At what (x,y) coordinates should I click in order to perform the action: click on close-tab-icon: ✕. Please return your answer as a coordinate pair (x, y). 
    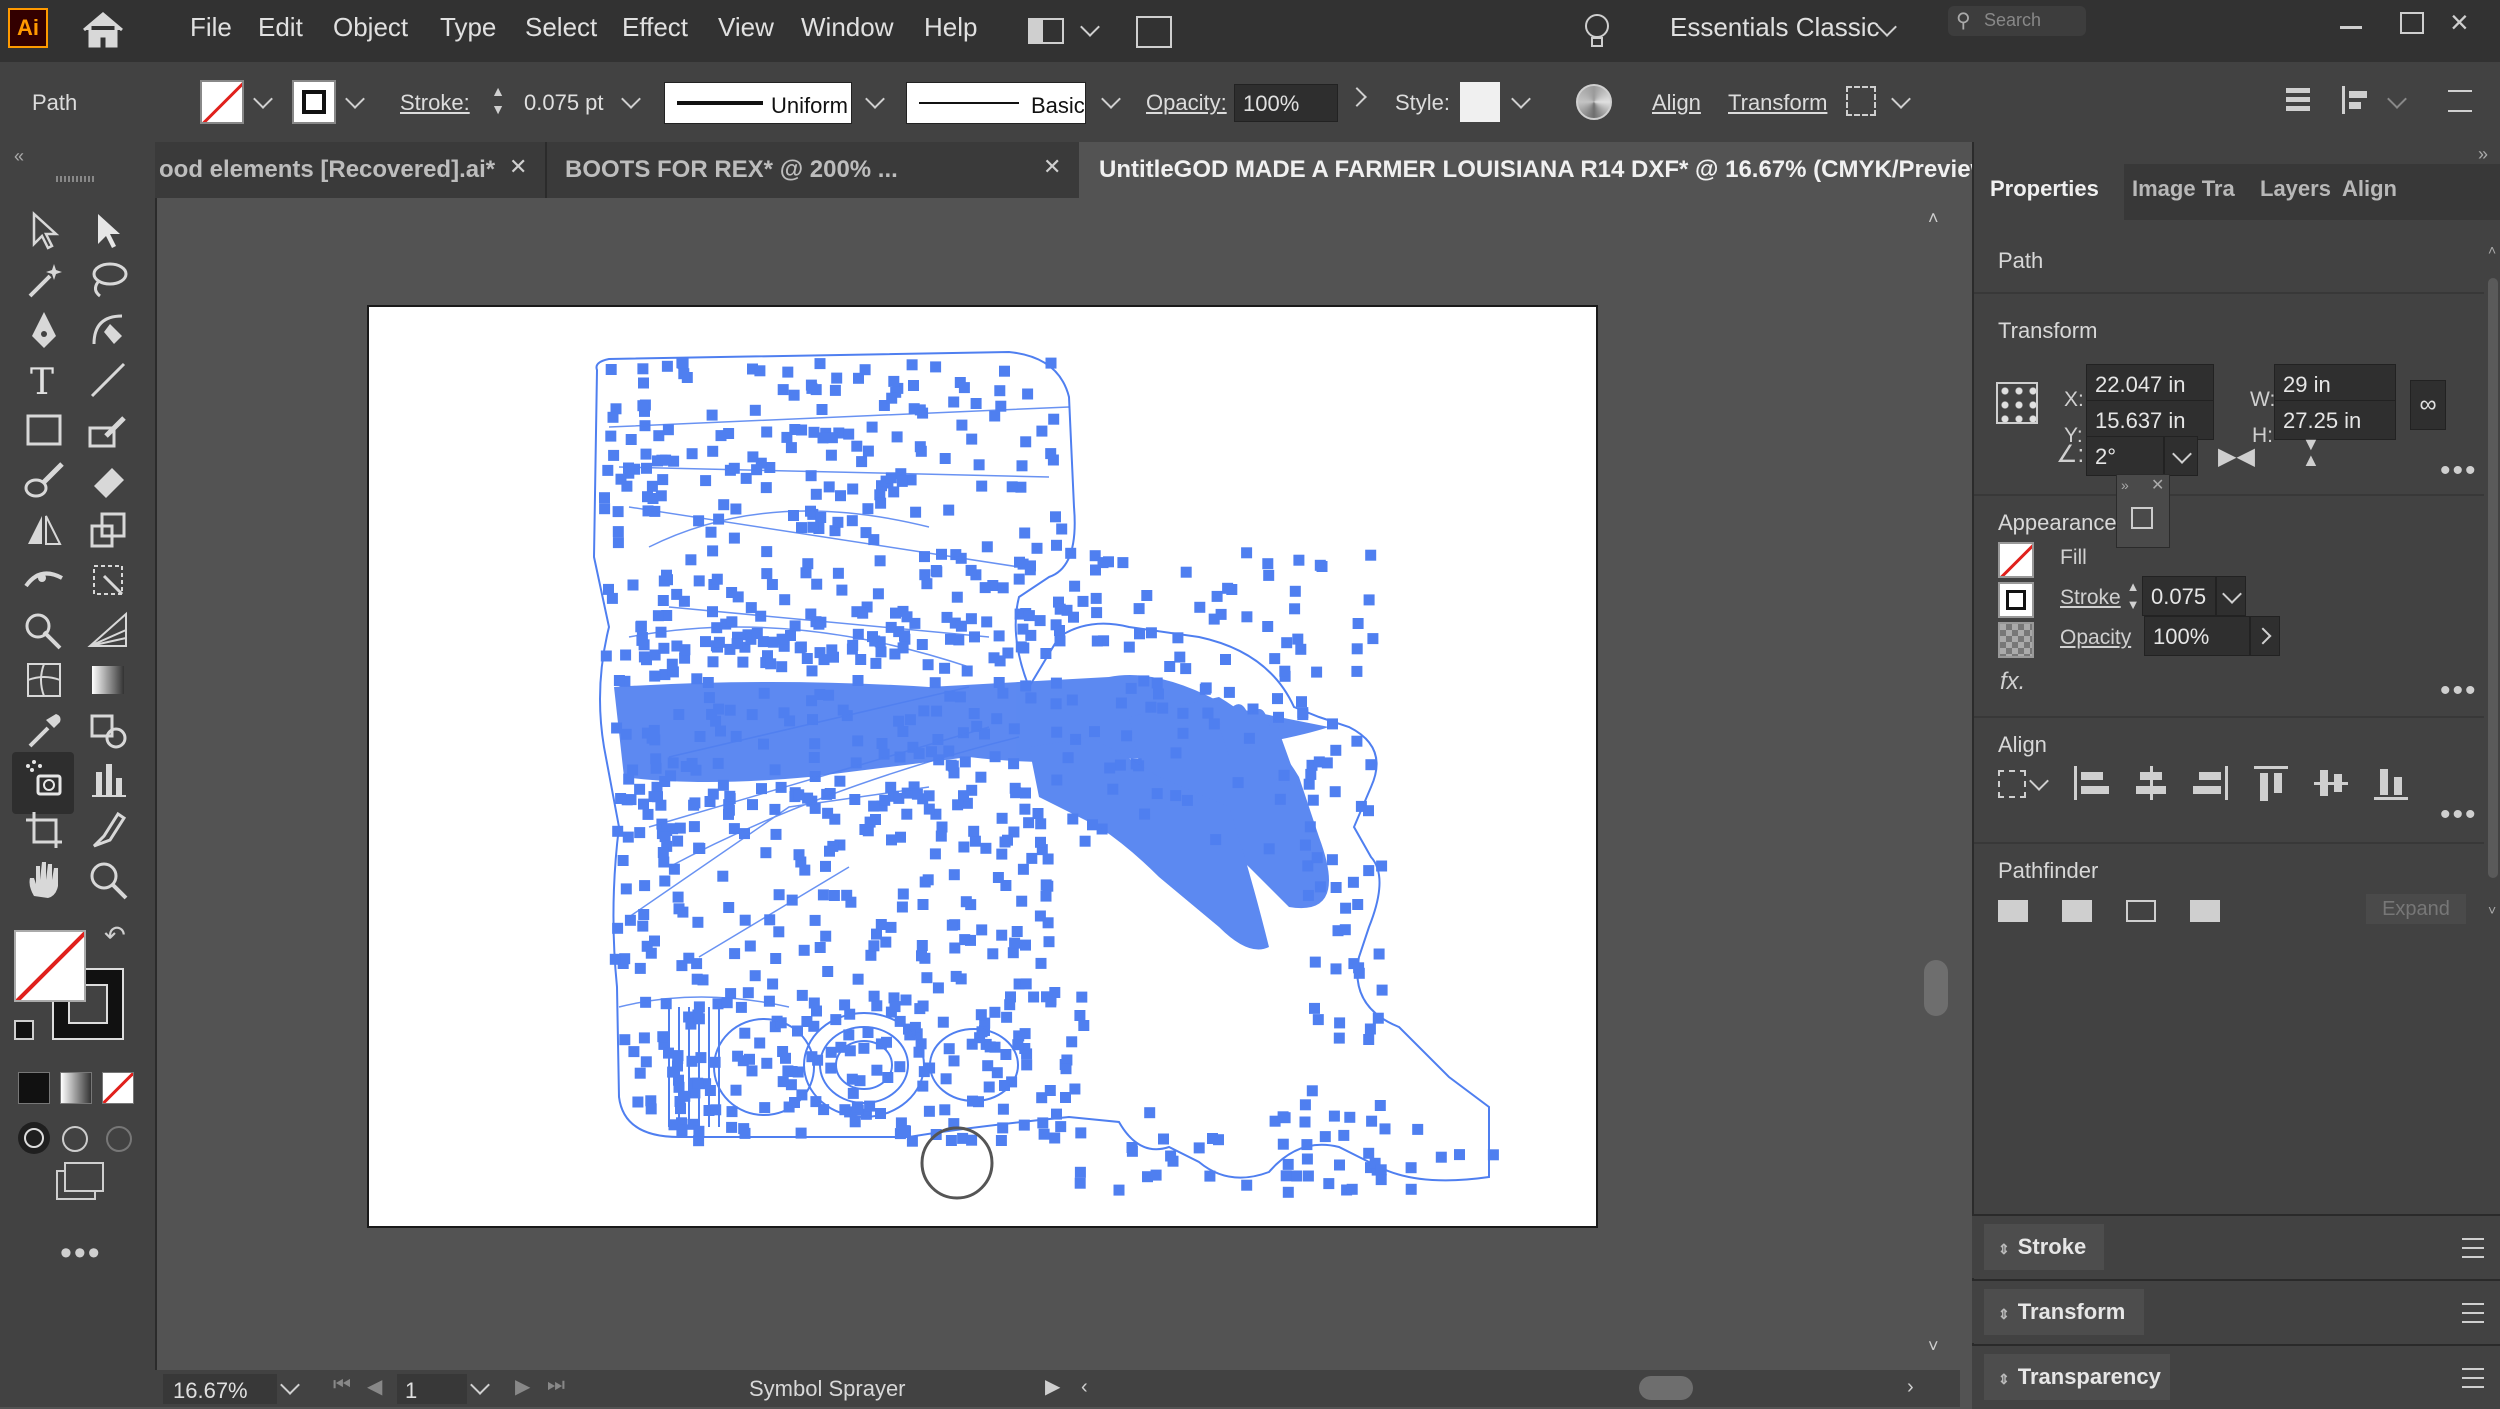
    Looking at the image, I should click on (1052, 167).